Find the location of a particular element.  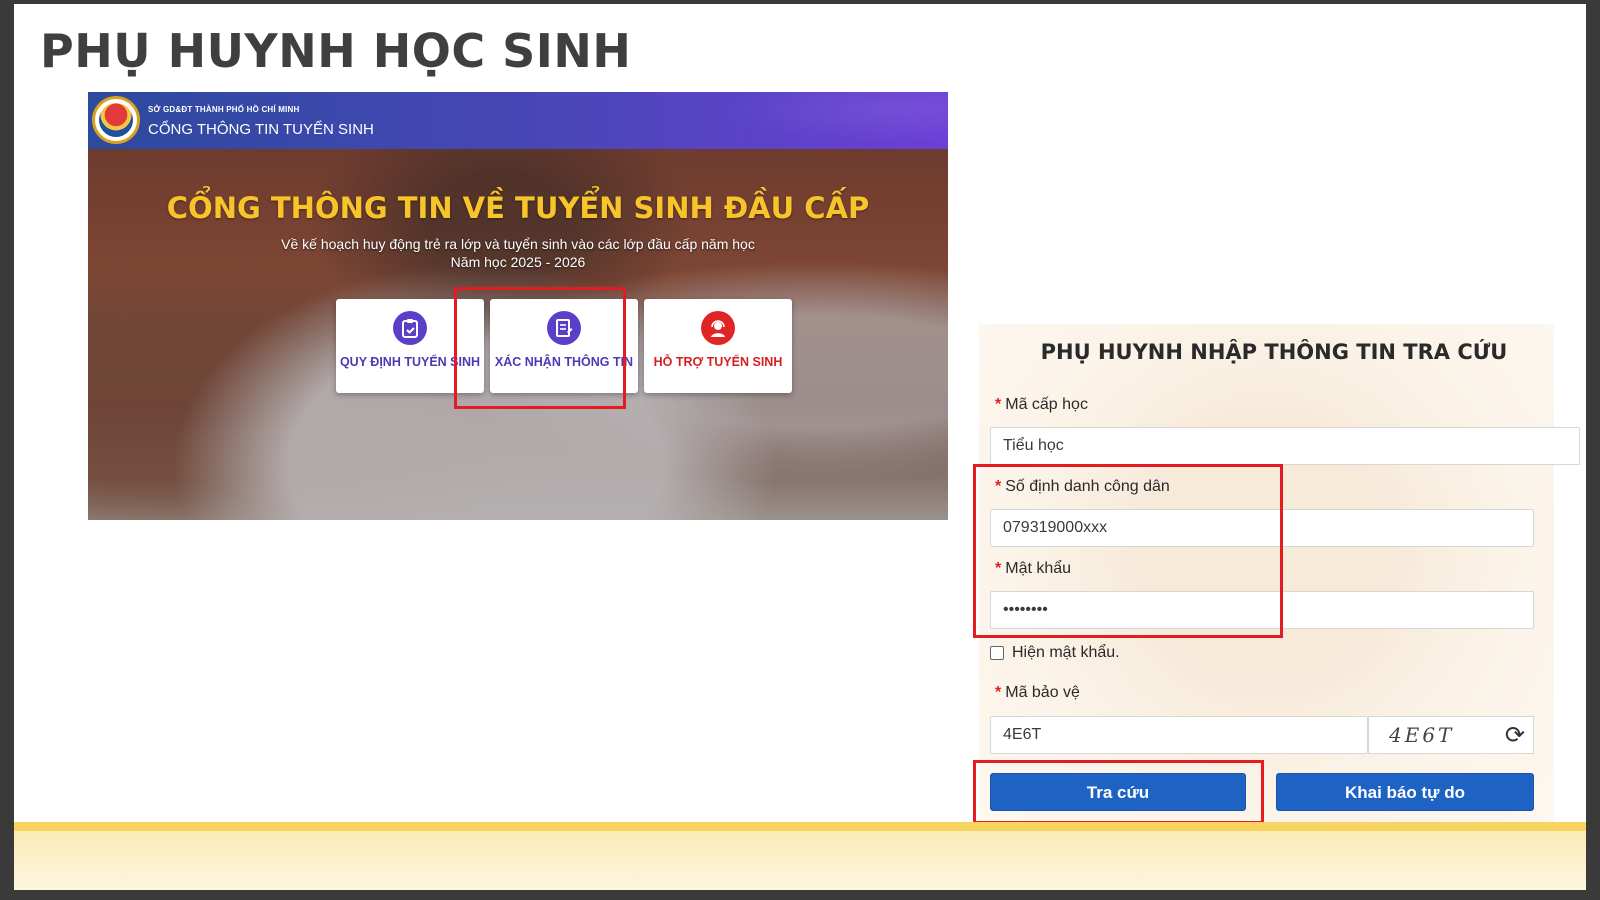

card-ho-tro-tuyen-sinh: HỖ TRỢ TUYỂN SINH is located at coordinates (718, 346).